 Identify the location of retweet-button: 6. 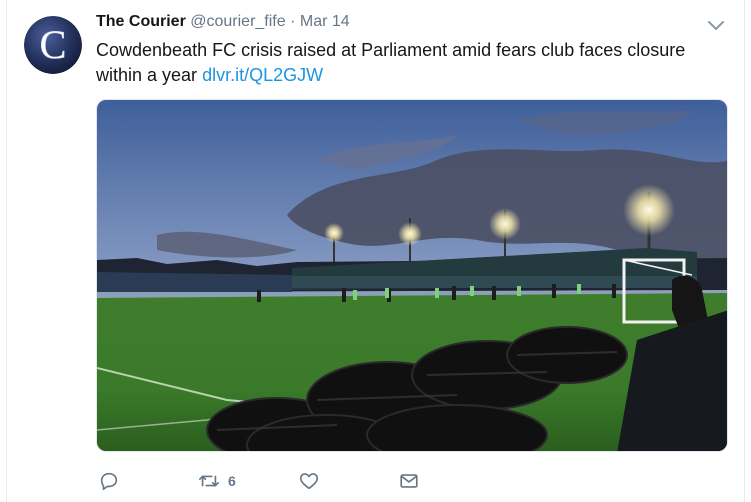
(217, 481).